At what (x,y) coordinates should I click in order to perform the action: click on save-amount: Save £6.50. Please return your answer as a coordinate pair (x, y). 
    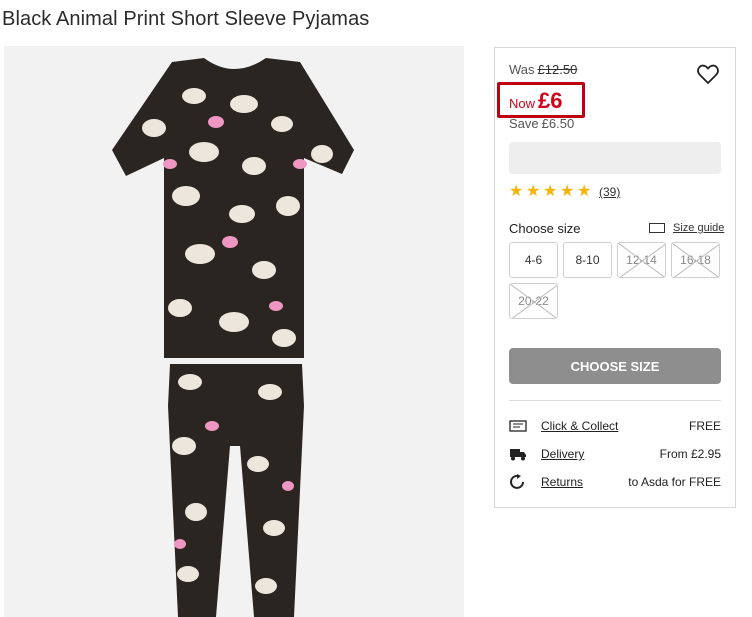
    Looking at the image, I should click on (541, 123).